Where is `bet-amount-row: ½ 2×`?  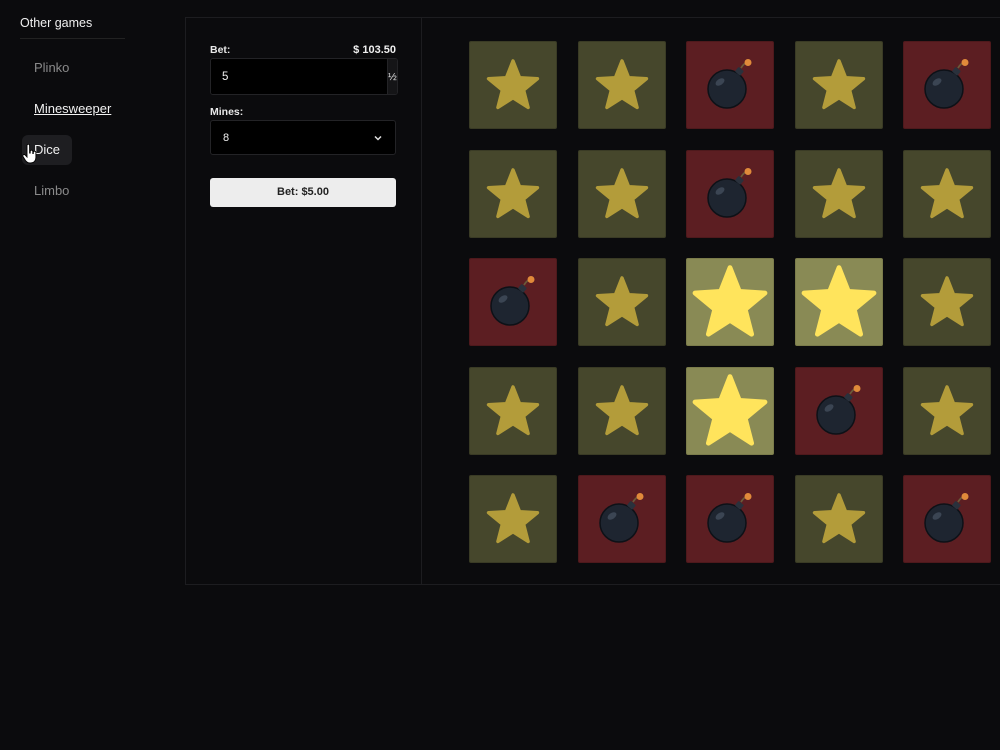 bet-amount-row: ½ 2× is located at coordinates (304, 76).